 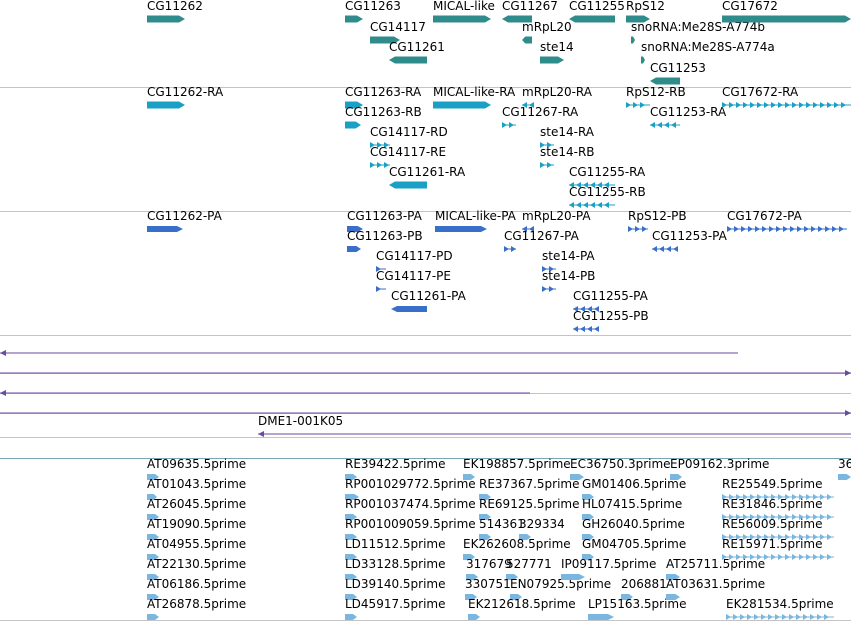 What do you see at coordinates (165, 229) in the screenshot?
I see `protein-track-cg11262-pa-glyph` at bounding box center [165, 229].